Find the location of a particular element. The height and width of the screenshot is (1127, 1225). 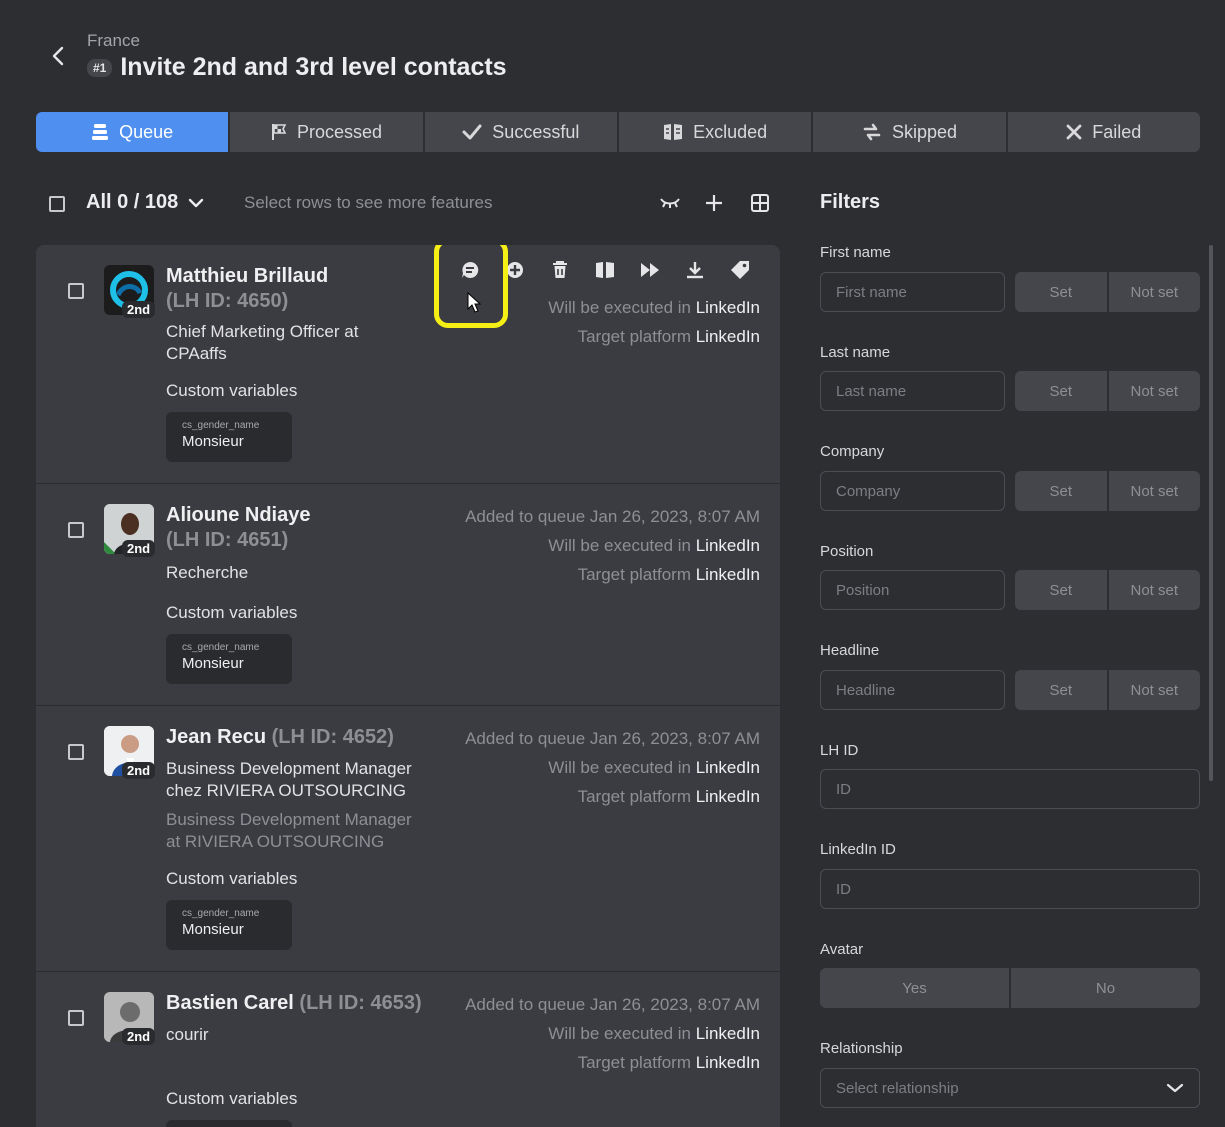

download-button is located at coordinates (695, 270).